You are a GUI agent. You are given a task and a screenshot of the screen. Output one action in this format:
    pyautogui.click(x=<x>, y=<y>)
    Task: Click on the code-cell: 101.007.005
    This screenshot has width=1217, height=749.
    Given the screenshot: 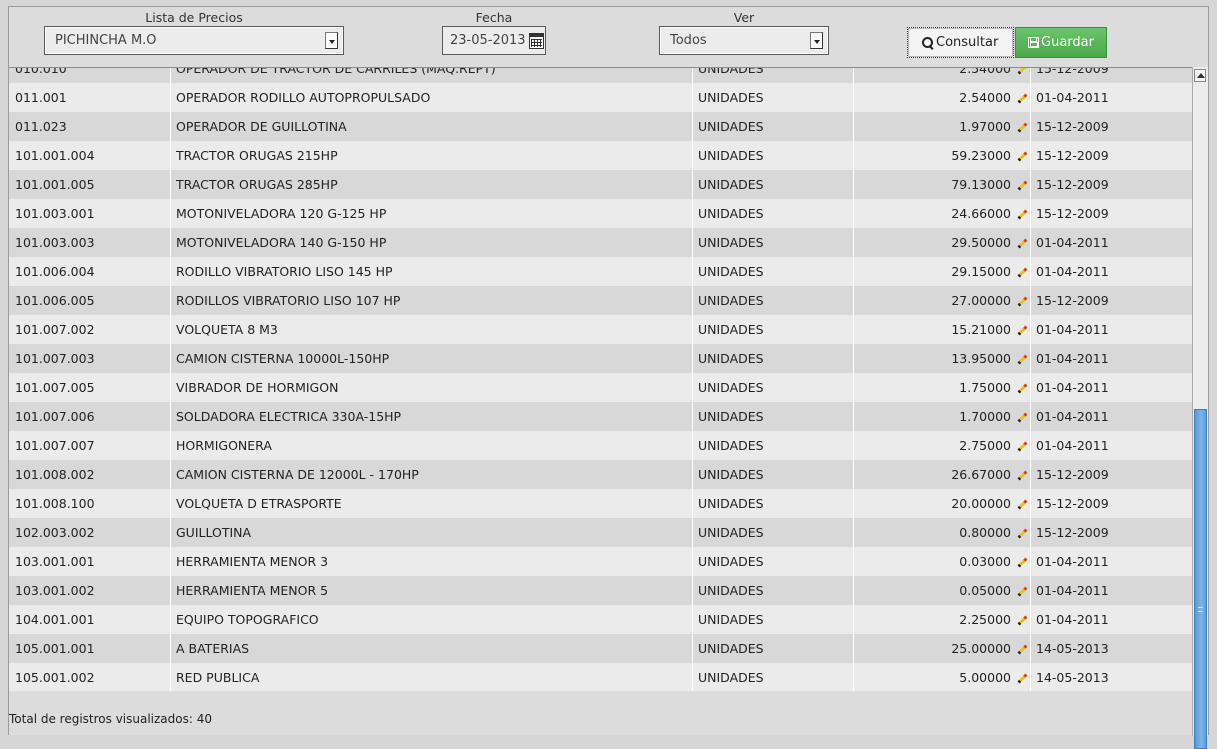 What is the action you would take?
    pyautogui.click(x=90, y=387)
    